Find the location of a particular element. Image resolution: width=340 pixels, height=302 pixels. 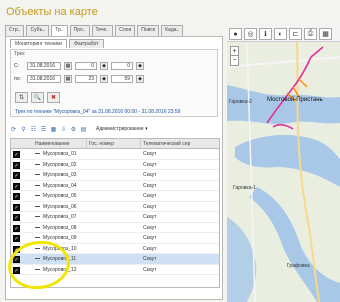

print-icon: ⎙ is located at coordinates (310, 34).